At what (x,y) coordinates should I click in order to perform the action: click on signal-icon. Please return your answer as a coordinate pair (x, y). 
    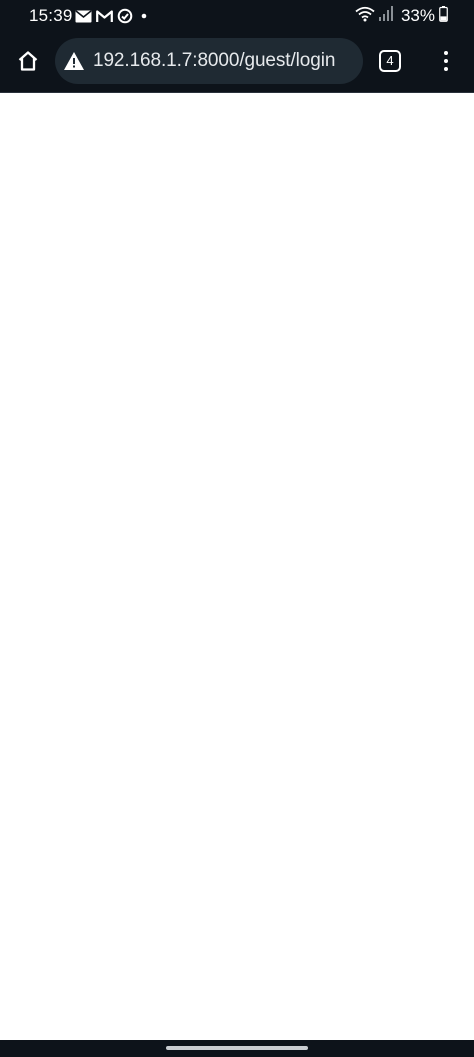
    Looking at the image, I should click on (385, 16).